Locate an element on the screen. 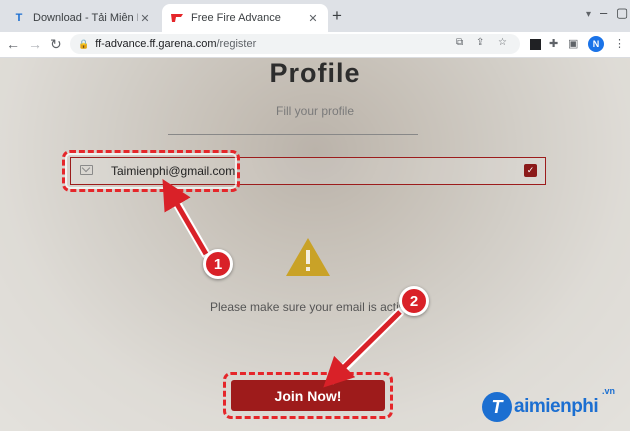 The width and height of the screenshot is (630, 431). reload-icon: ↻ is located at coordinates (56, 44).